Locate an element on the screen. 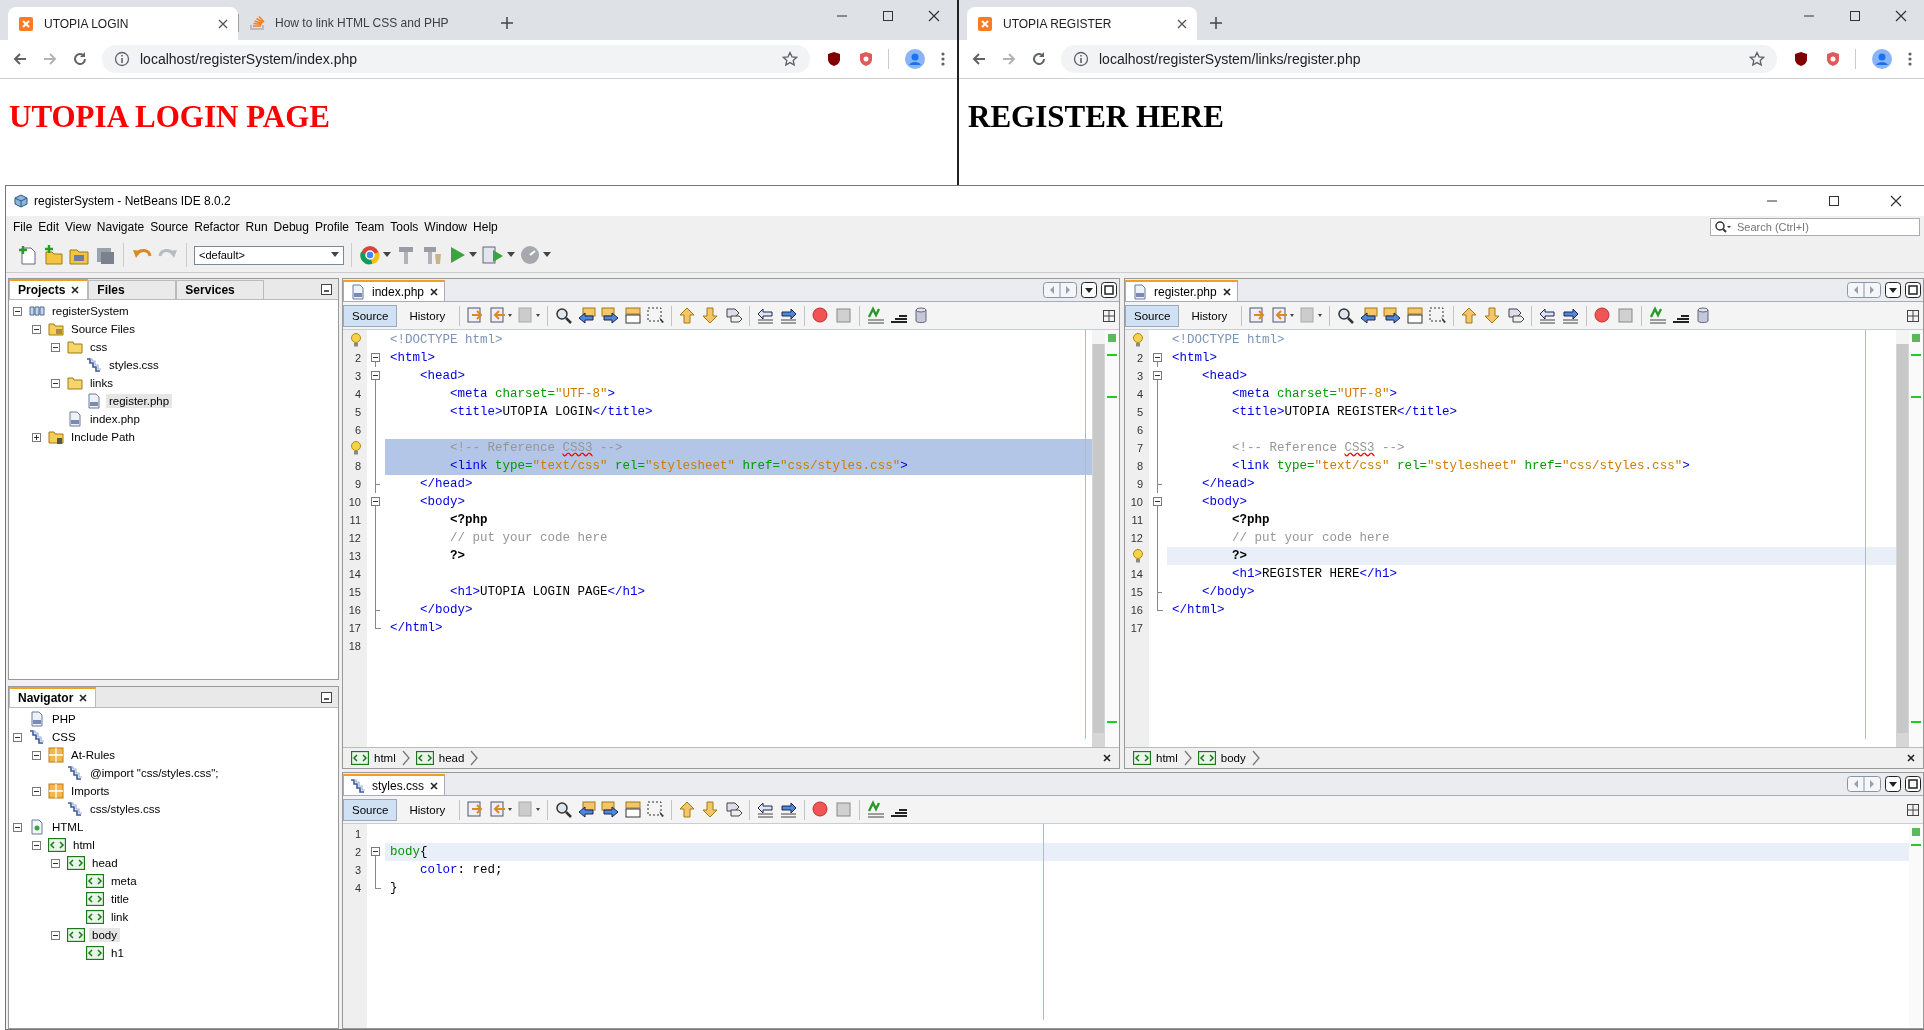 Image resolution: width=1924 pixels, height=1030 pixels. menu-item: Debug is located at coordinates (291, 227).